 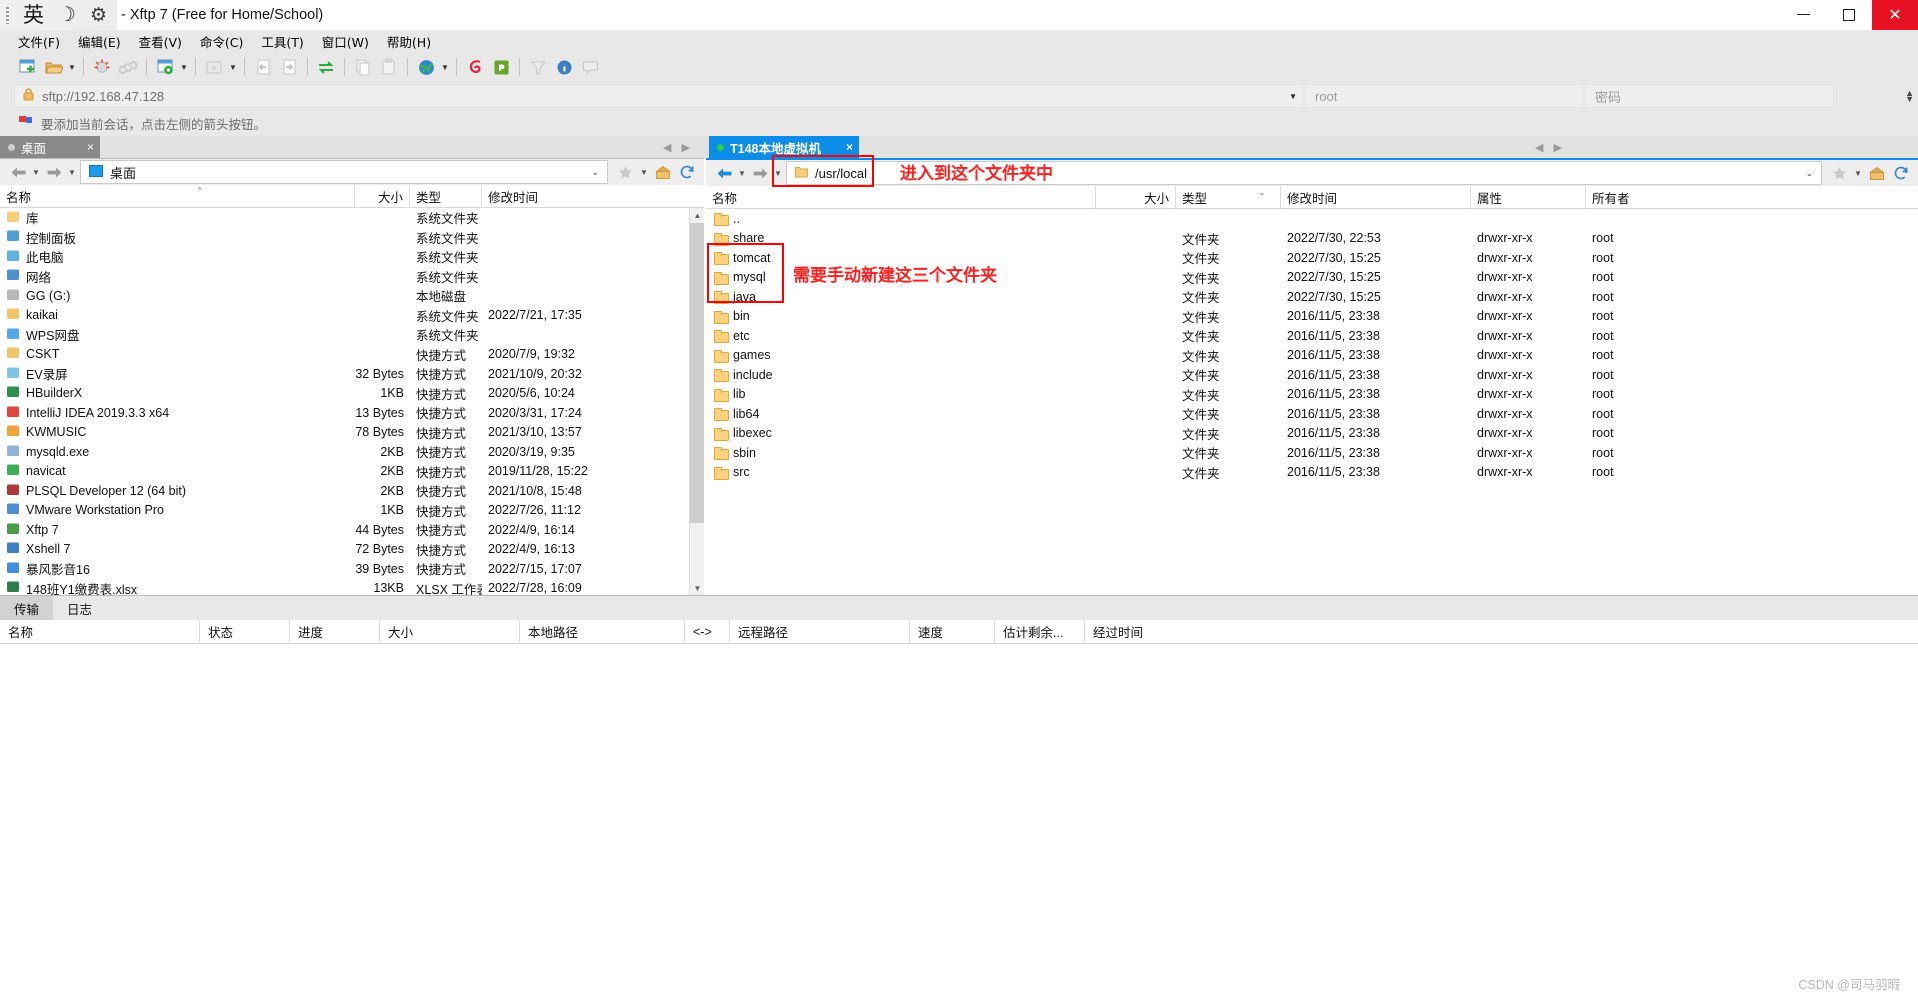 I want to click on tab-prev-icon: ◀, so click(x=1539, y=147).